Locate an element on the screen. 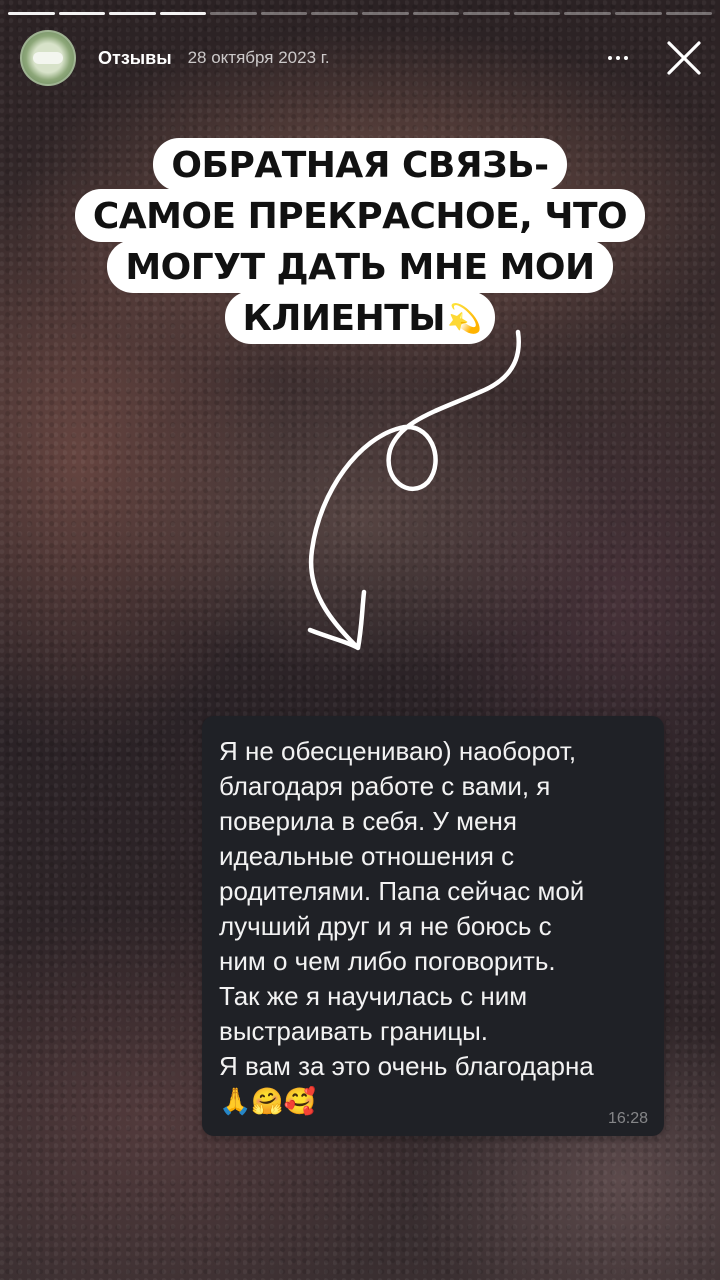 This screenshot has height=1280, width=720. more-options-button is located at coordinates (618, 58).